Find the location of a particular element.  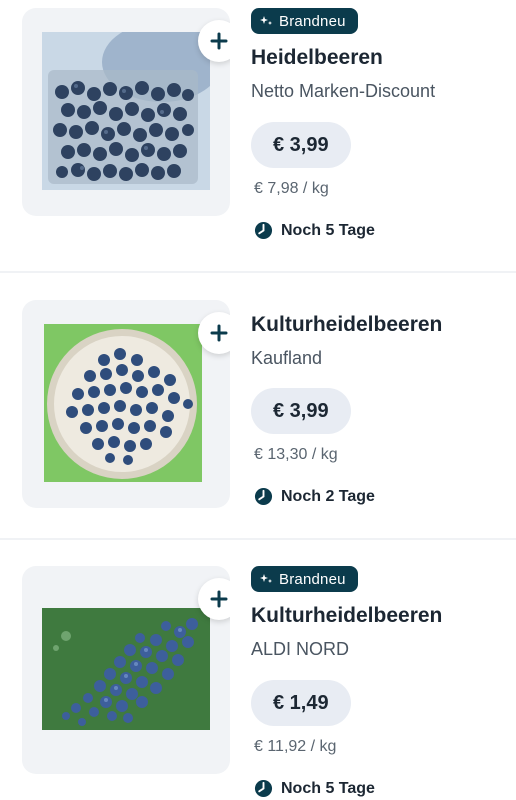

validity: Noch 2 Tage is located at coordinates (314, 496).